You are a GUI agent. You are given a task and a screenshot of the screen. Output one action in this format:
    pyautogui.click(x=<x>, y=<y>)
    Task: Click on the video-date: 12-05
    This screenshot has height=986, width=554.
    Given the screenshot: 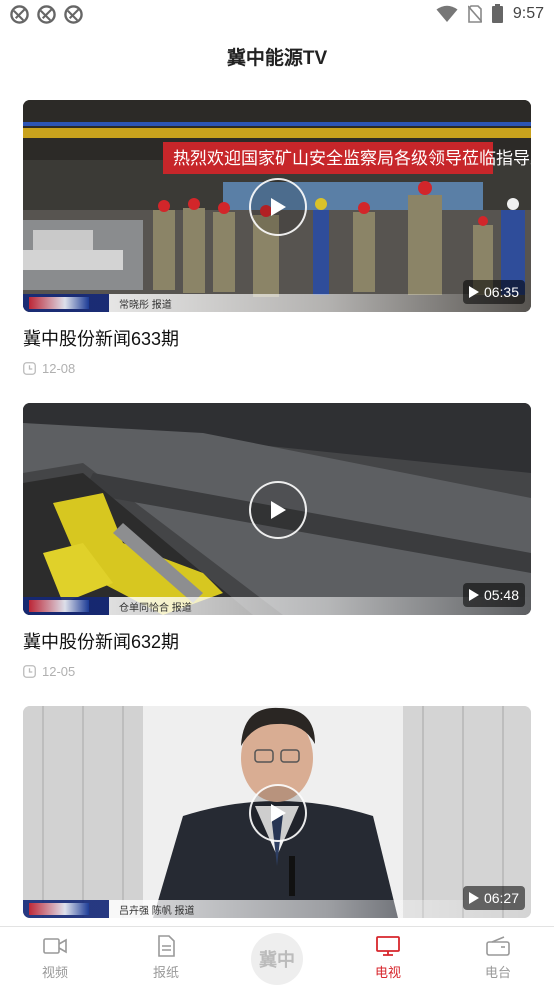 What is the action you would take?
    pyautogui.click(x=59, y=671)
    